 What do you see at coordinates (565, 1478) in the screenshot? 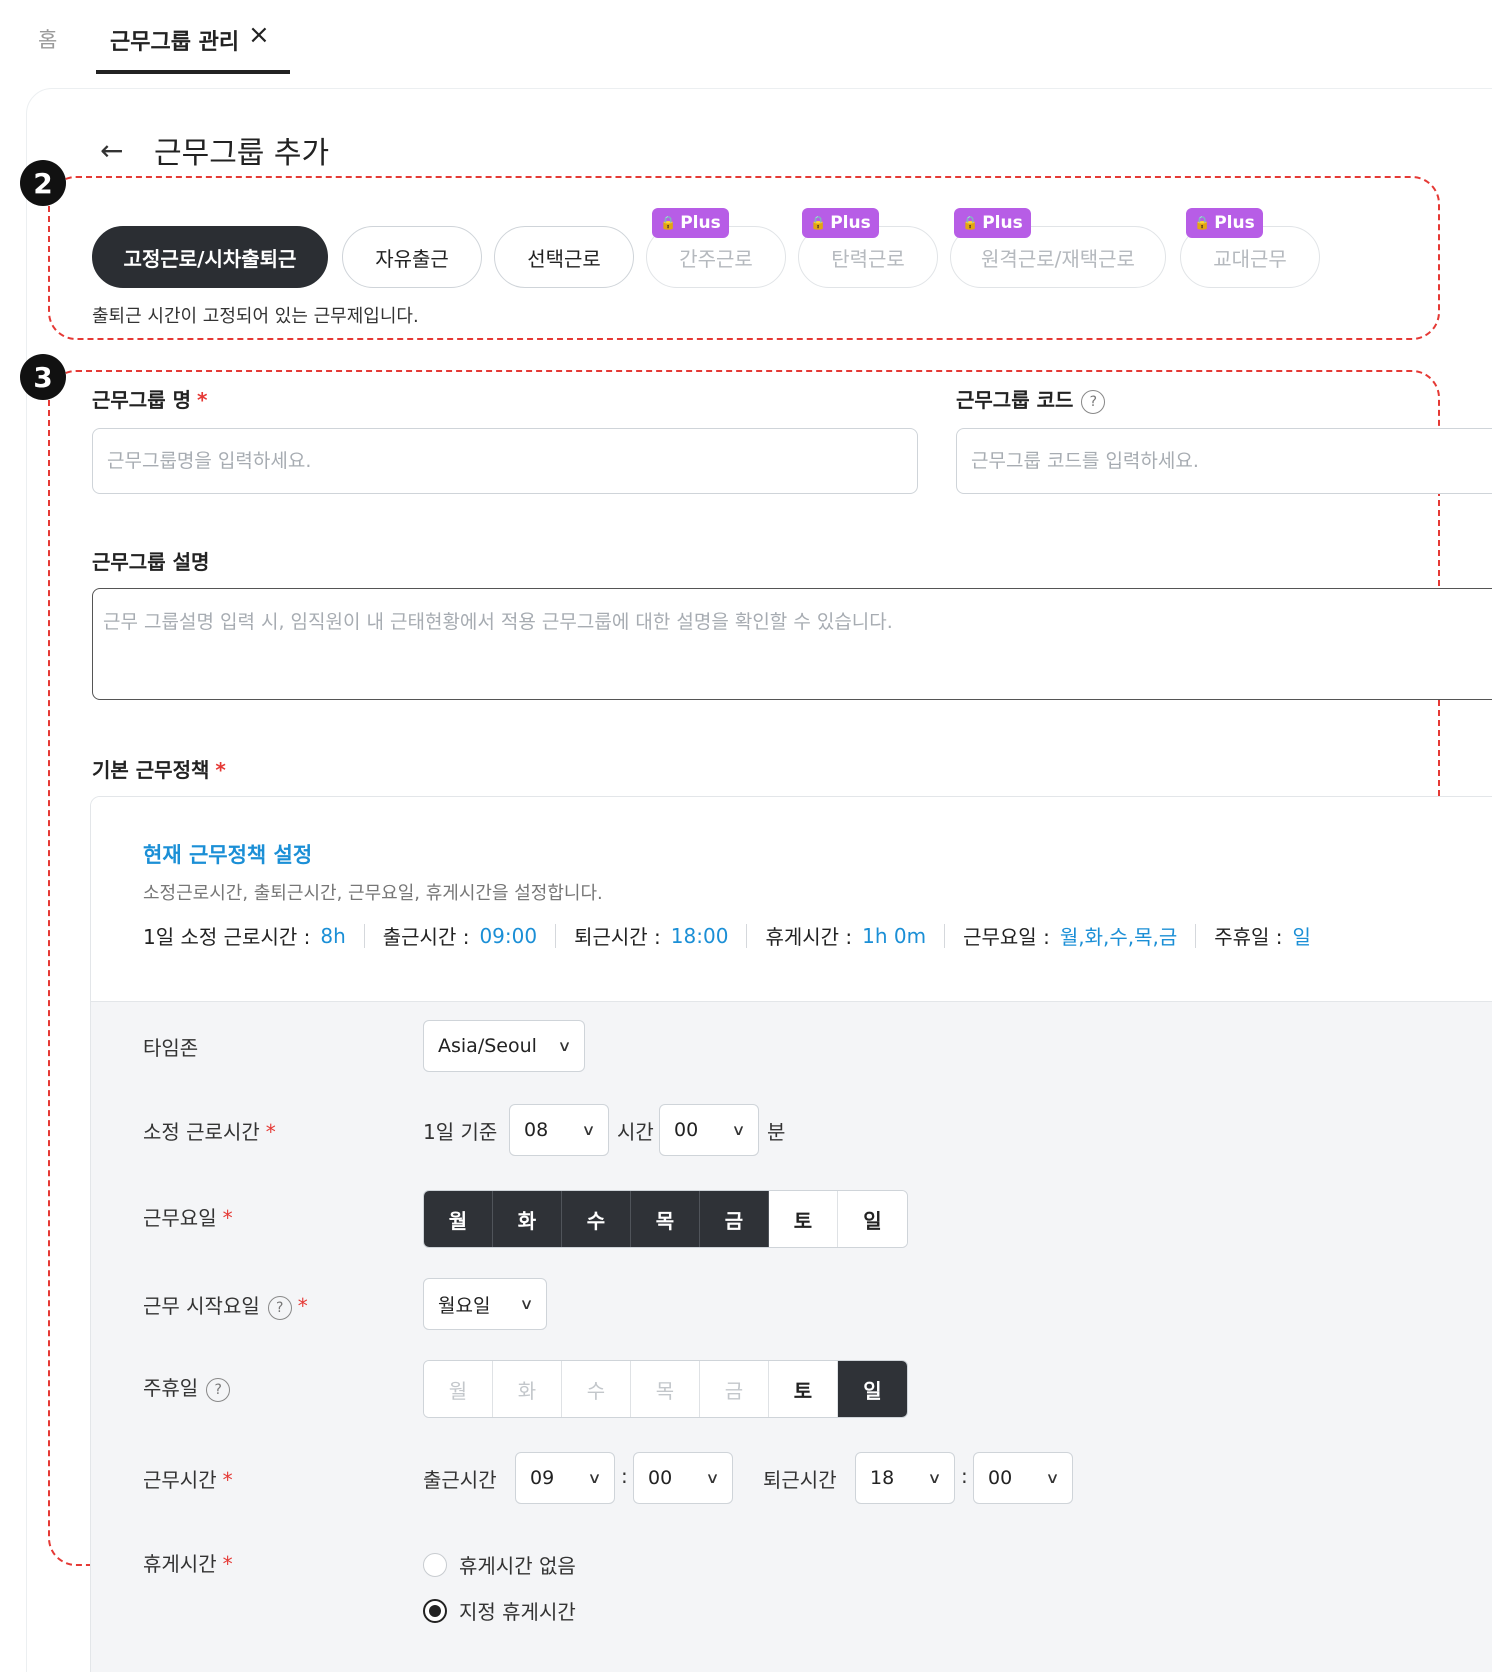
I see `clock-in-hour-select: 09 ∨` at bounding box center [565, 1478].